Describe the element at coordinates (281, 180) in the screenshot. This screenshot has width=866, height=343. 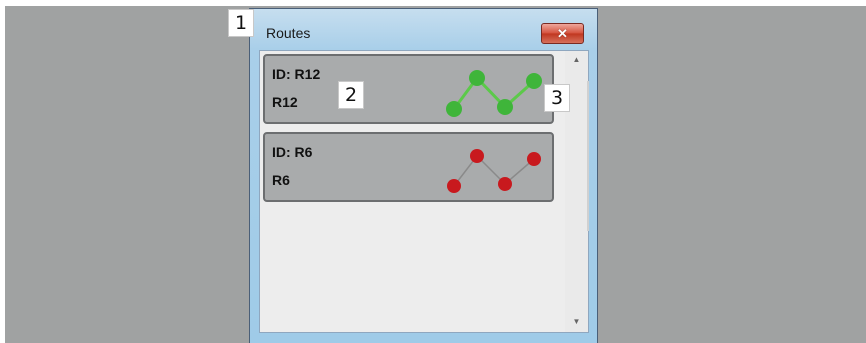
I see `route-name: R6` at that location.